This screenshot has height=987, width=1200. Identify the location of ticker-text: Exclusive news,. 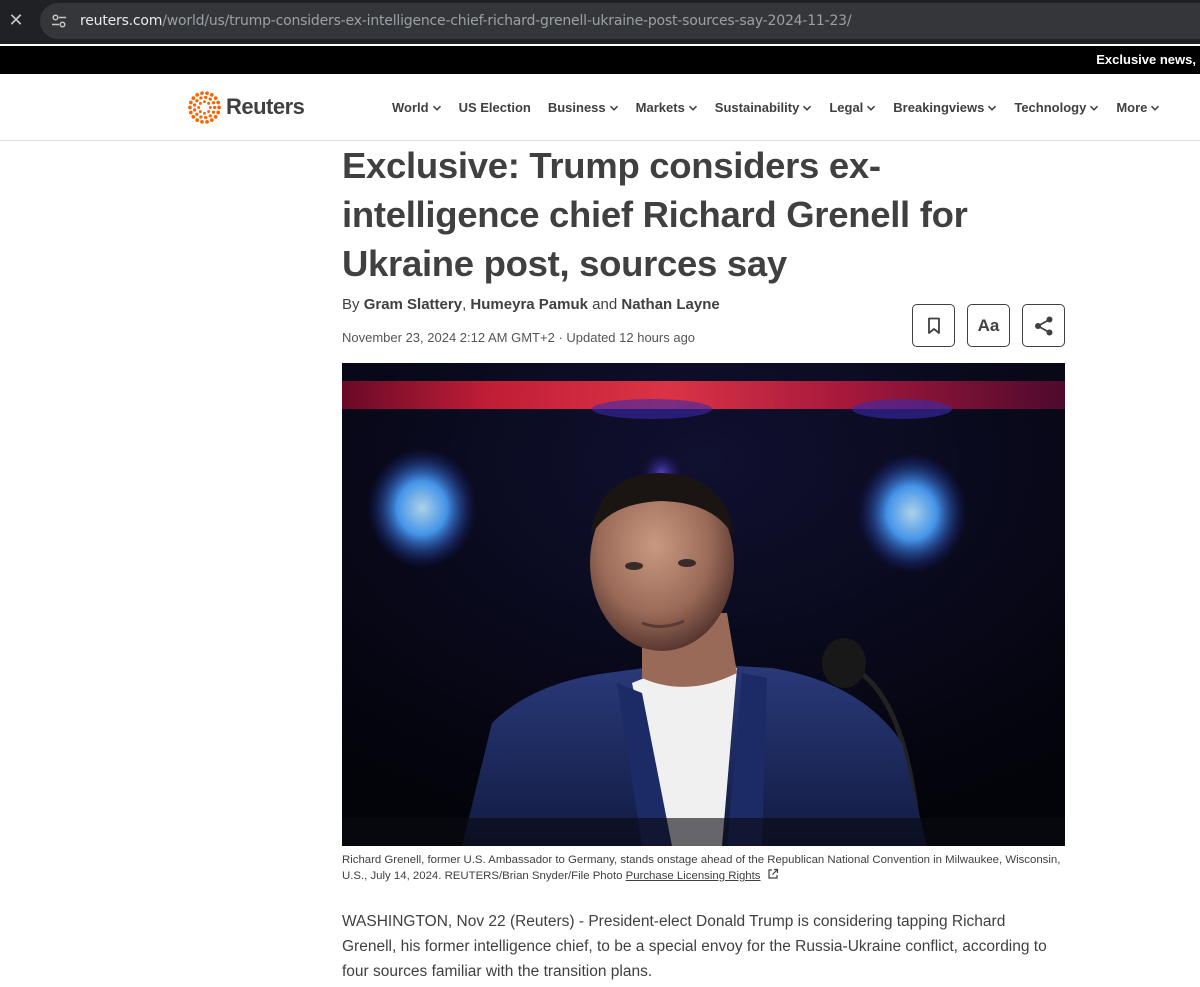
(1146, 59).